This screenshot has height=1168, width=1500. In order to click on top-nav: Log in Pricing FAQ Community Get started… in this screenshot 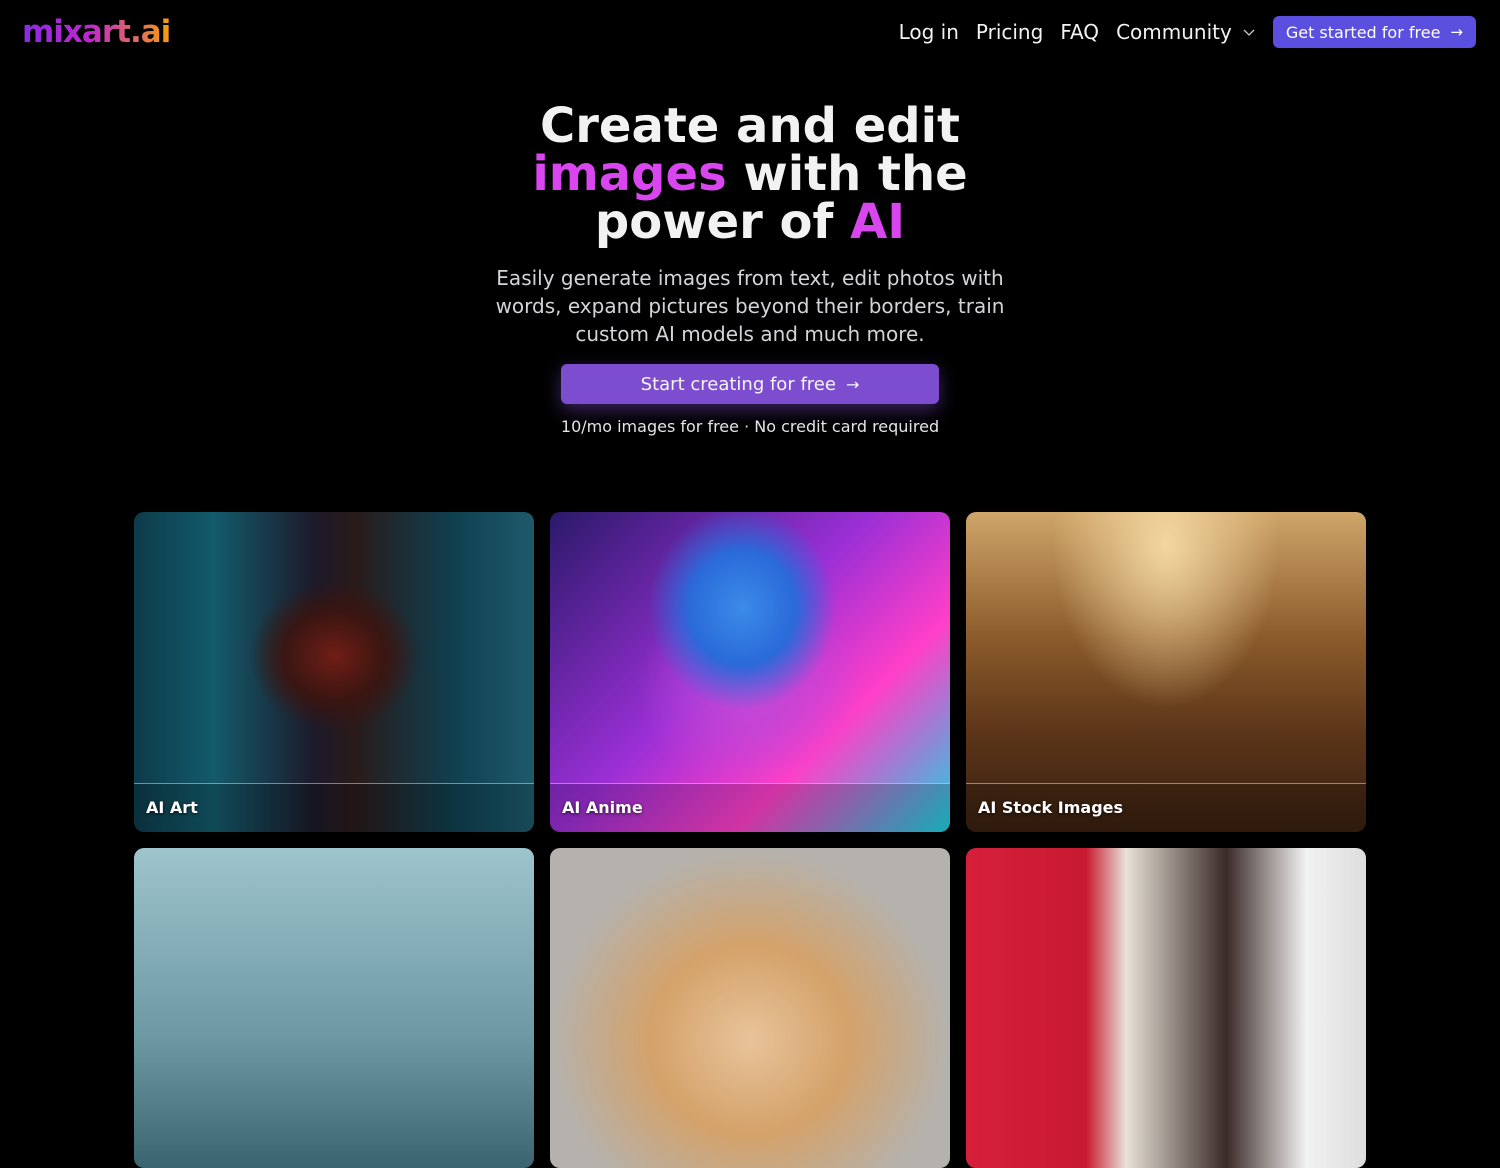, I will do `click(1187, 32)`.